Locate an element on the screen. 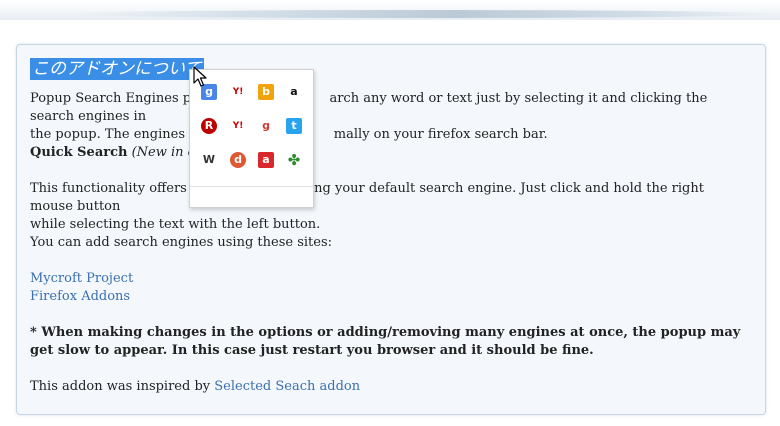 This screenshot has width=780, height=426. intro-text-start: Popup Search Engines prov is located at coordinates (121, 98).